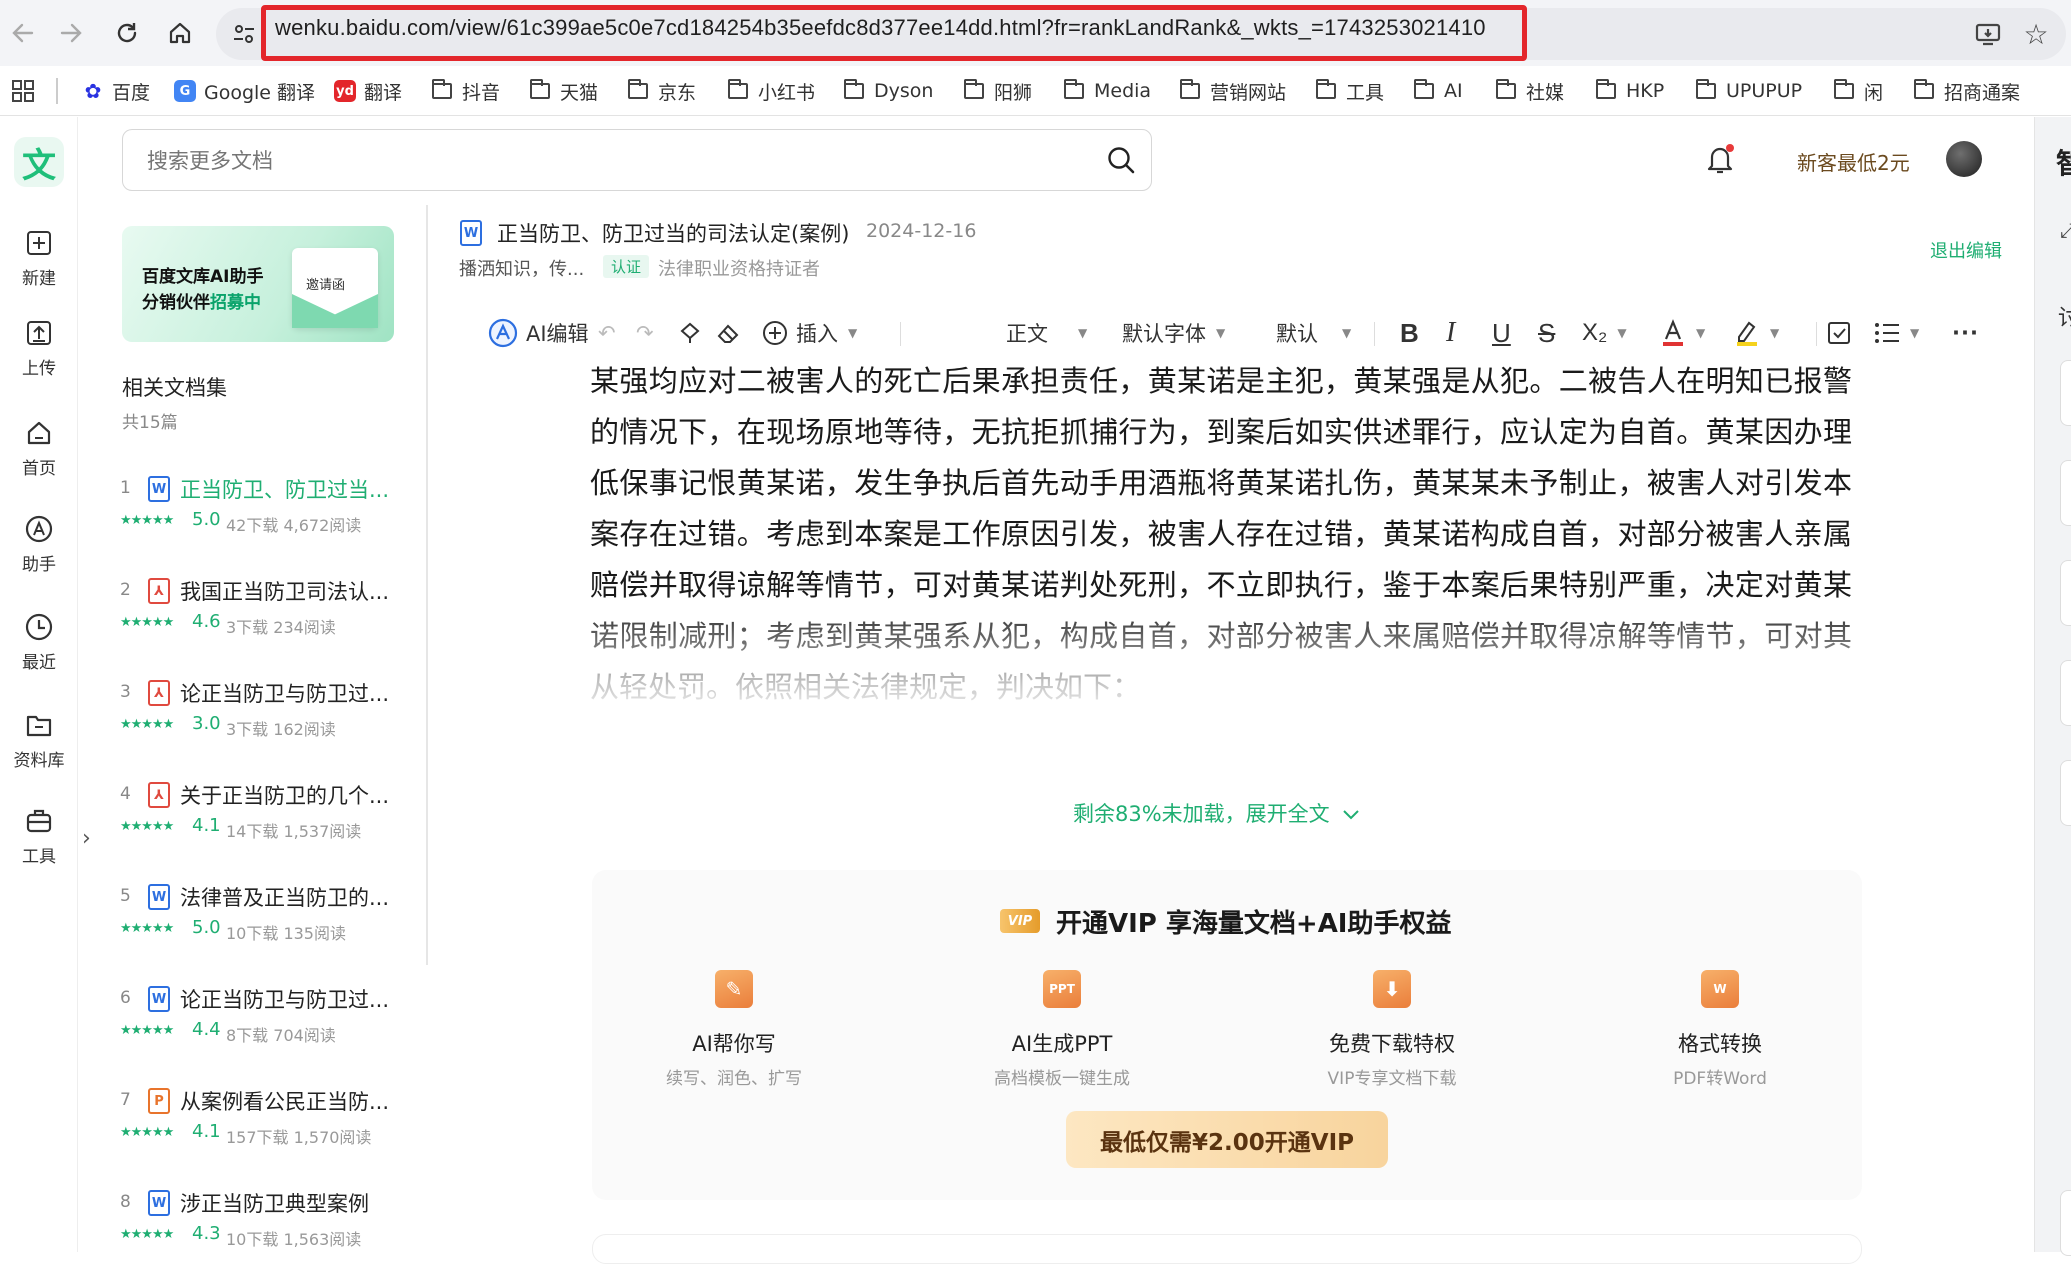 The image size is (2071, 1272). I want to click on bookmark-3: 抖音, so click(465, 91).